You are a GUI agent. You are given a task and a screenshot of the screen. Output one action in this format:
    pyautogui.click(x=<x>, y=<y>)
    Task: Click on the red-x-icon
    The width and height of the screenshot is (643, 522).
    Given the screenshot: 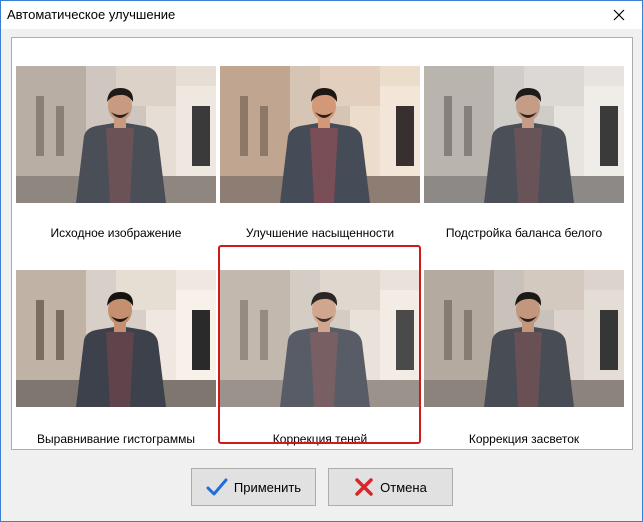 What is the action you would take?
    pyautogui.click(x=364, y=487)
    